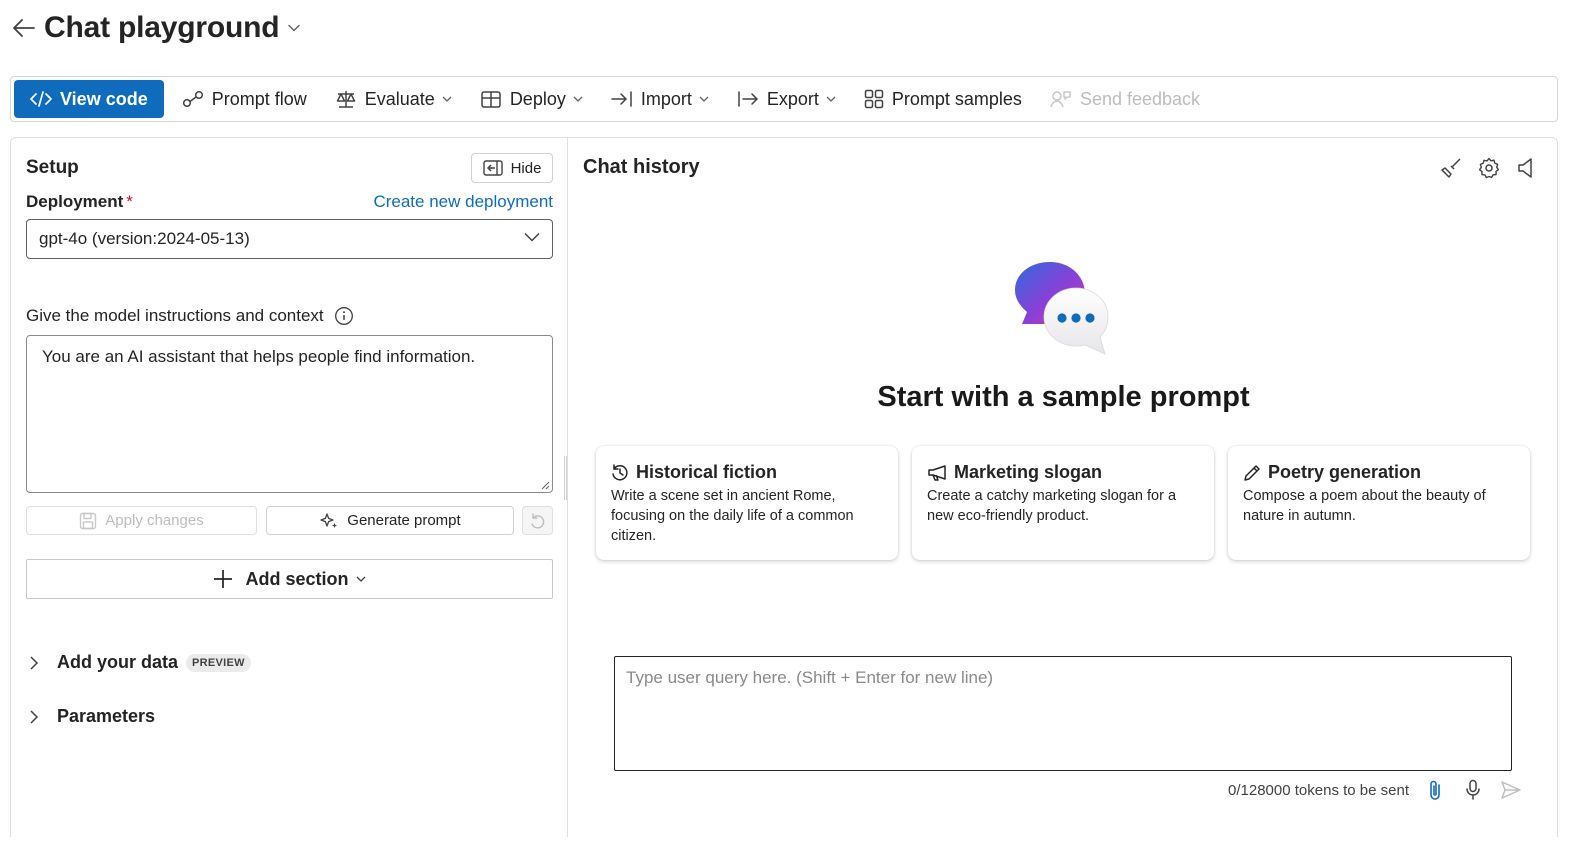 The width and height of the screenshot is (1593, 867). I want to click on instructions-label: Give the model instructions and context, so click(190, 316).